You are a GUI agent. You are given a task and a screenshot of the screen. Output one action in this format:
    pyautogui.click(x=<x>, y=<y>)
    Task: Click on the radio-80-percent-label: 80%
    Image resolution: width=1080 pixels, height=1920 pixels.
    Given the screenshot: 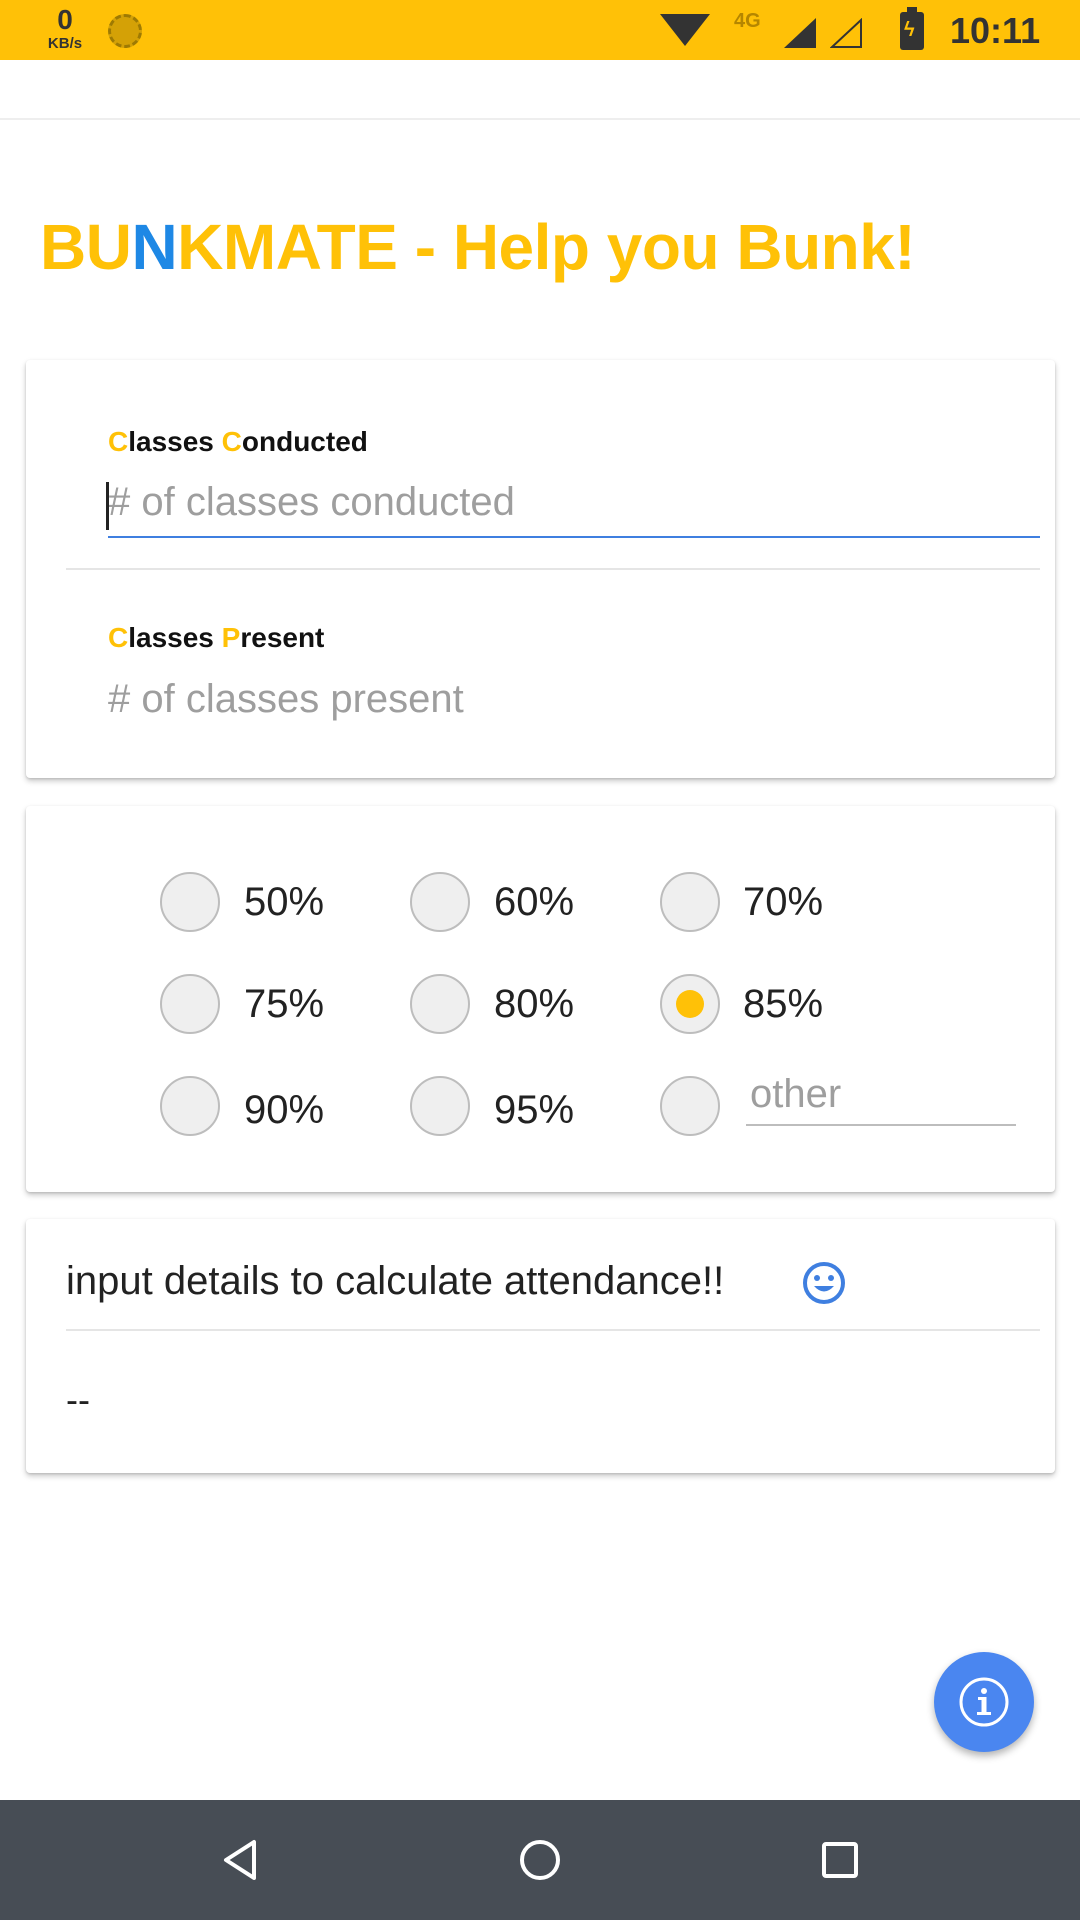 What is the action you would take?
    pyautogui.click(x=534, y=1004)
    